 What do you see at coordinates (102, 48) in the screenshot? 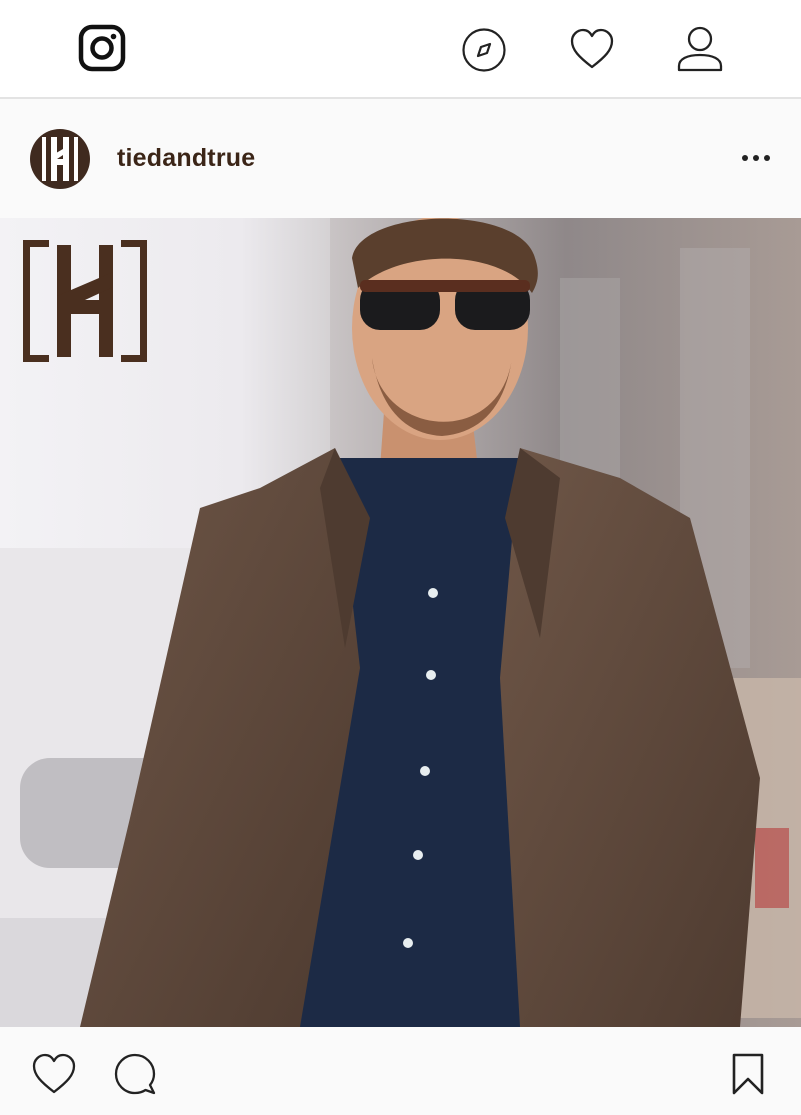
I see `instagram-logo-icon` at bounding box center [102, 48].